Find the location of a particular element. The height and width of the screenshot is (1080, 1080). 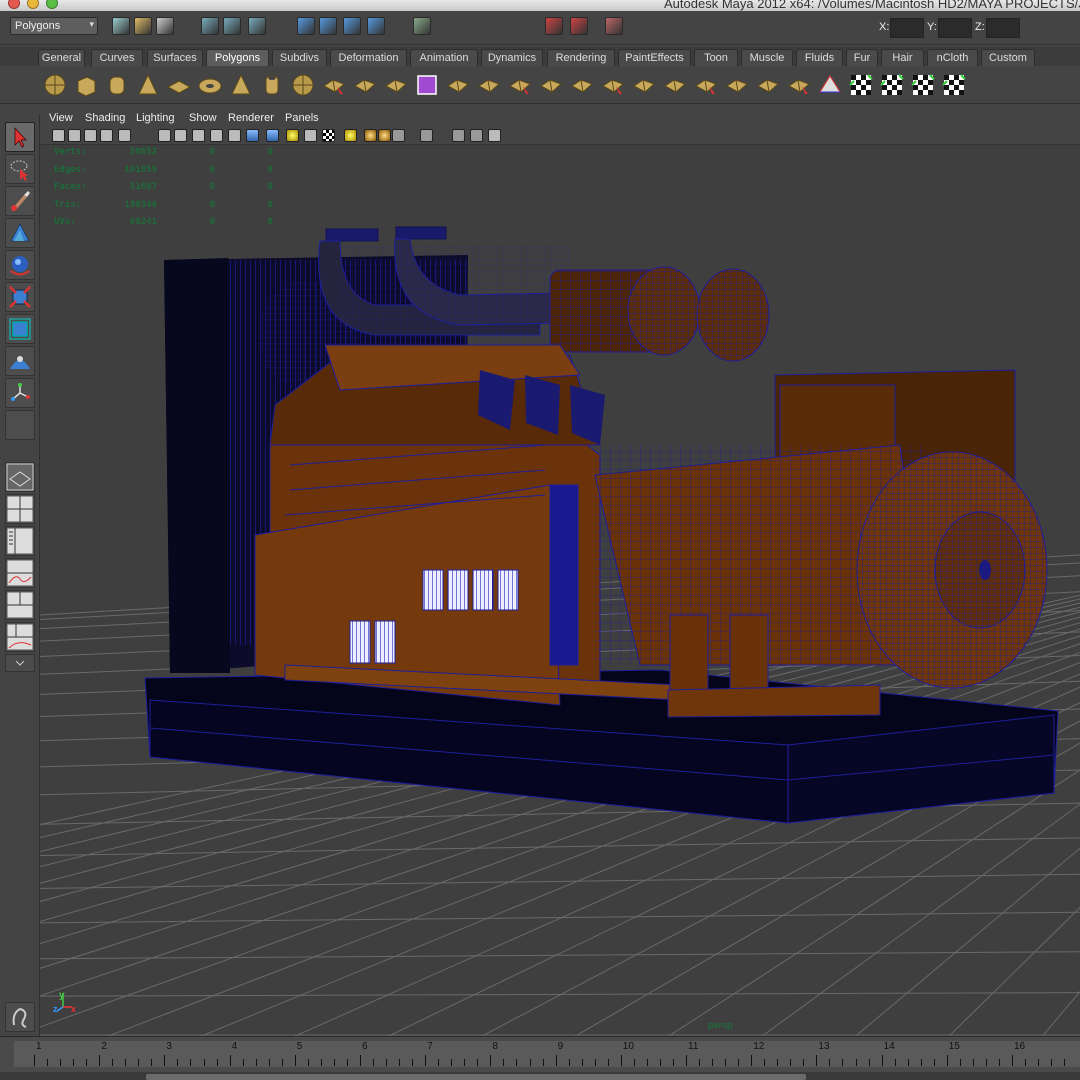

bookmarks-icon is located at coordinates (90, 135).